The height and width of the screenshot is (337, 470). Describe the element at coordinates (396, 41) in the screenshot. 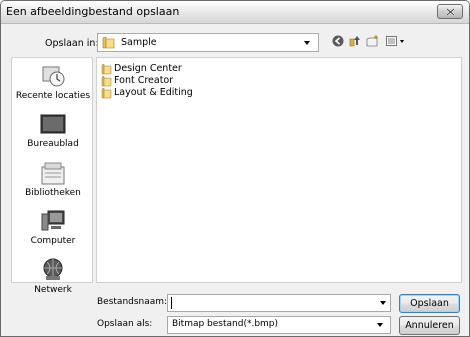

I see `view-menu-icon` at that location.